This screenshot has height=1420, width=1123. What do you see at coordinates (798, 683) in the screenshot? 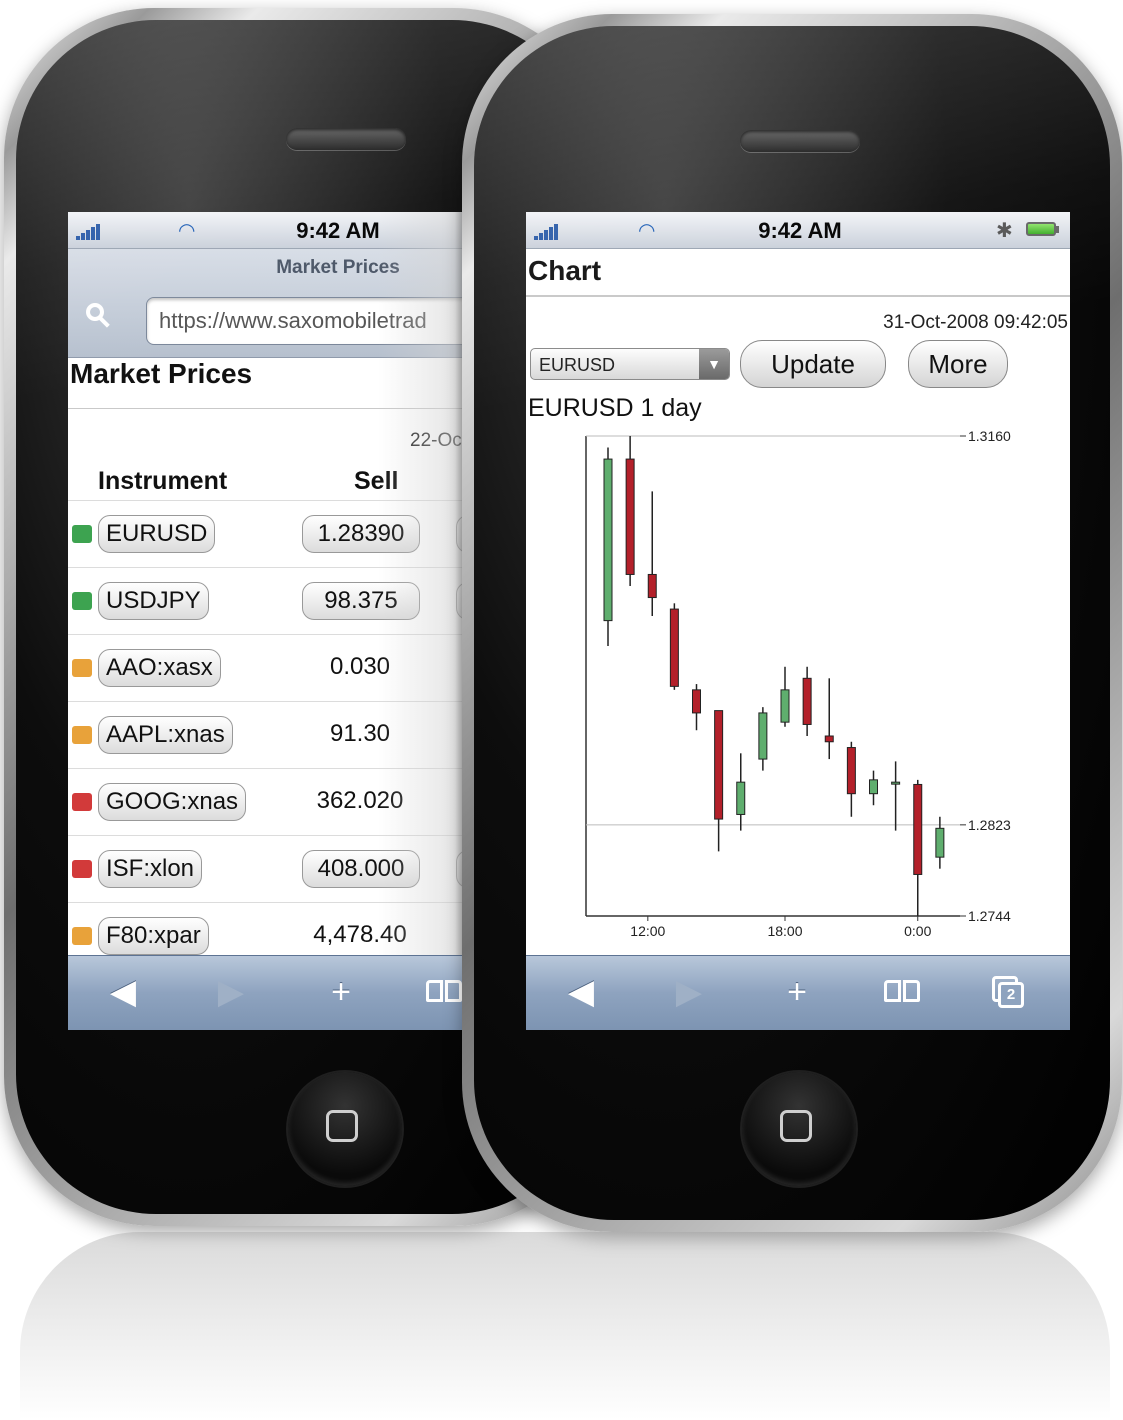
I see `candlestick-chart: 1.3160 1.2823 1.2744 12:00 18:00 0:00` at bounding box center [798, 683].